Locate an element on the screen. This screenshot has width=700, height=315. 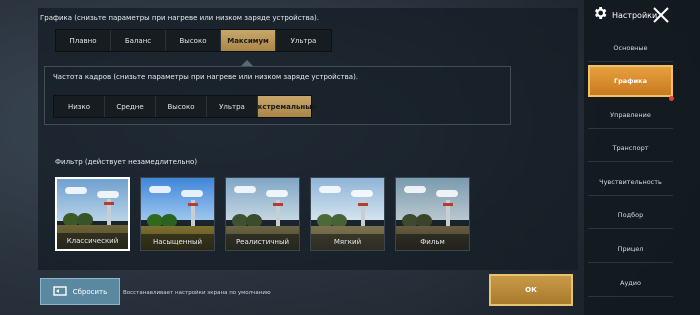
reset-button: Сбросить is located at coordinates (80, 291).